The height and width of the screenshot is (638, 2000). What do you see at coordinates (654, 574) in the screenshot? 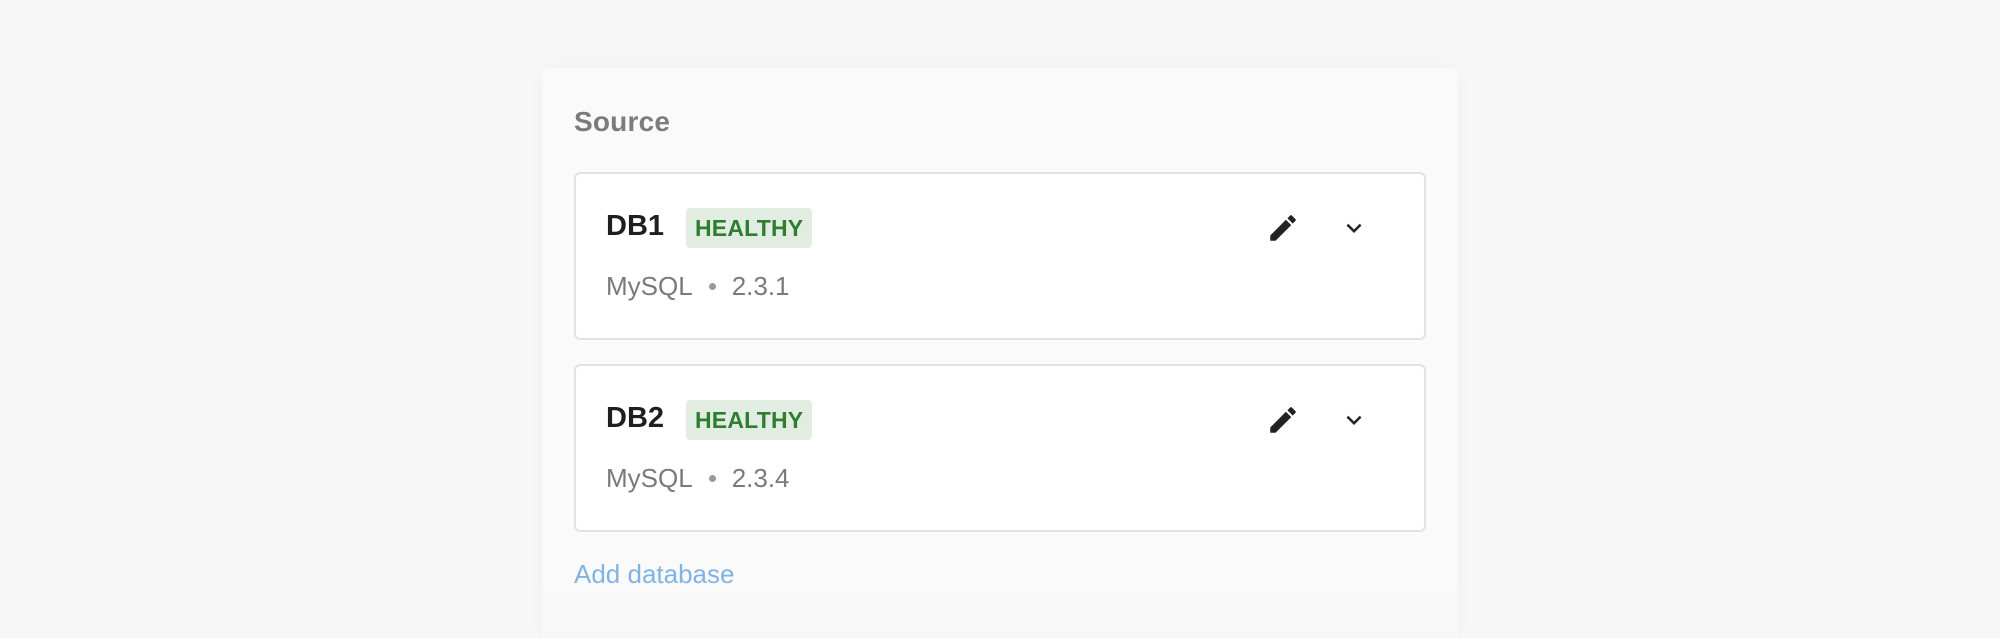
I see `add-database-link: Add database` at bounding box center [654, 574].